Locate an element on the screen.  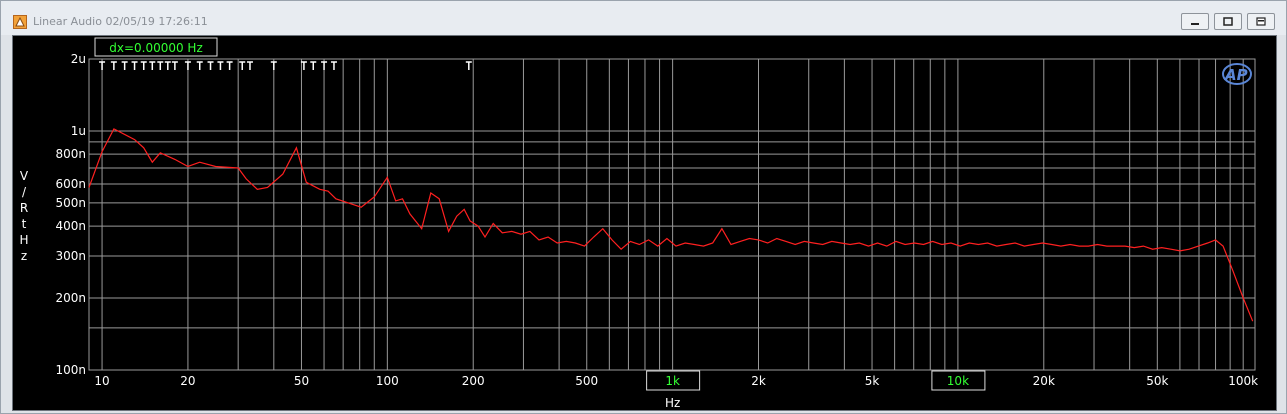
minimize-icon is located at coordinates (1195, 24).